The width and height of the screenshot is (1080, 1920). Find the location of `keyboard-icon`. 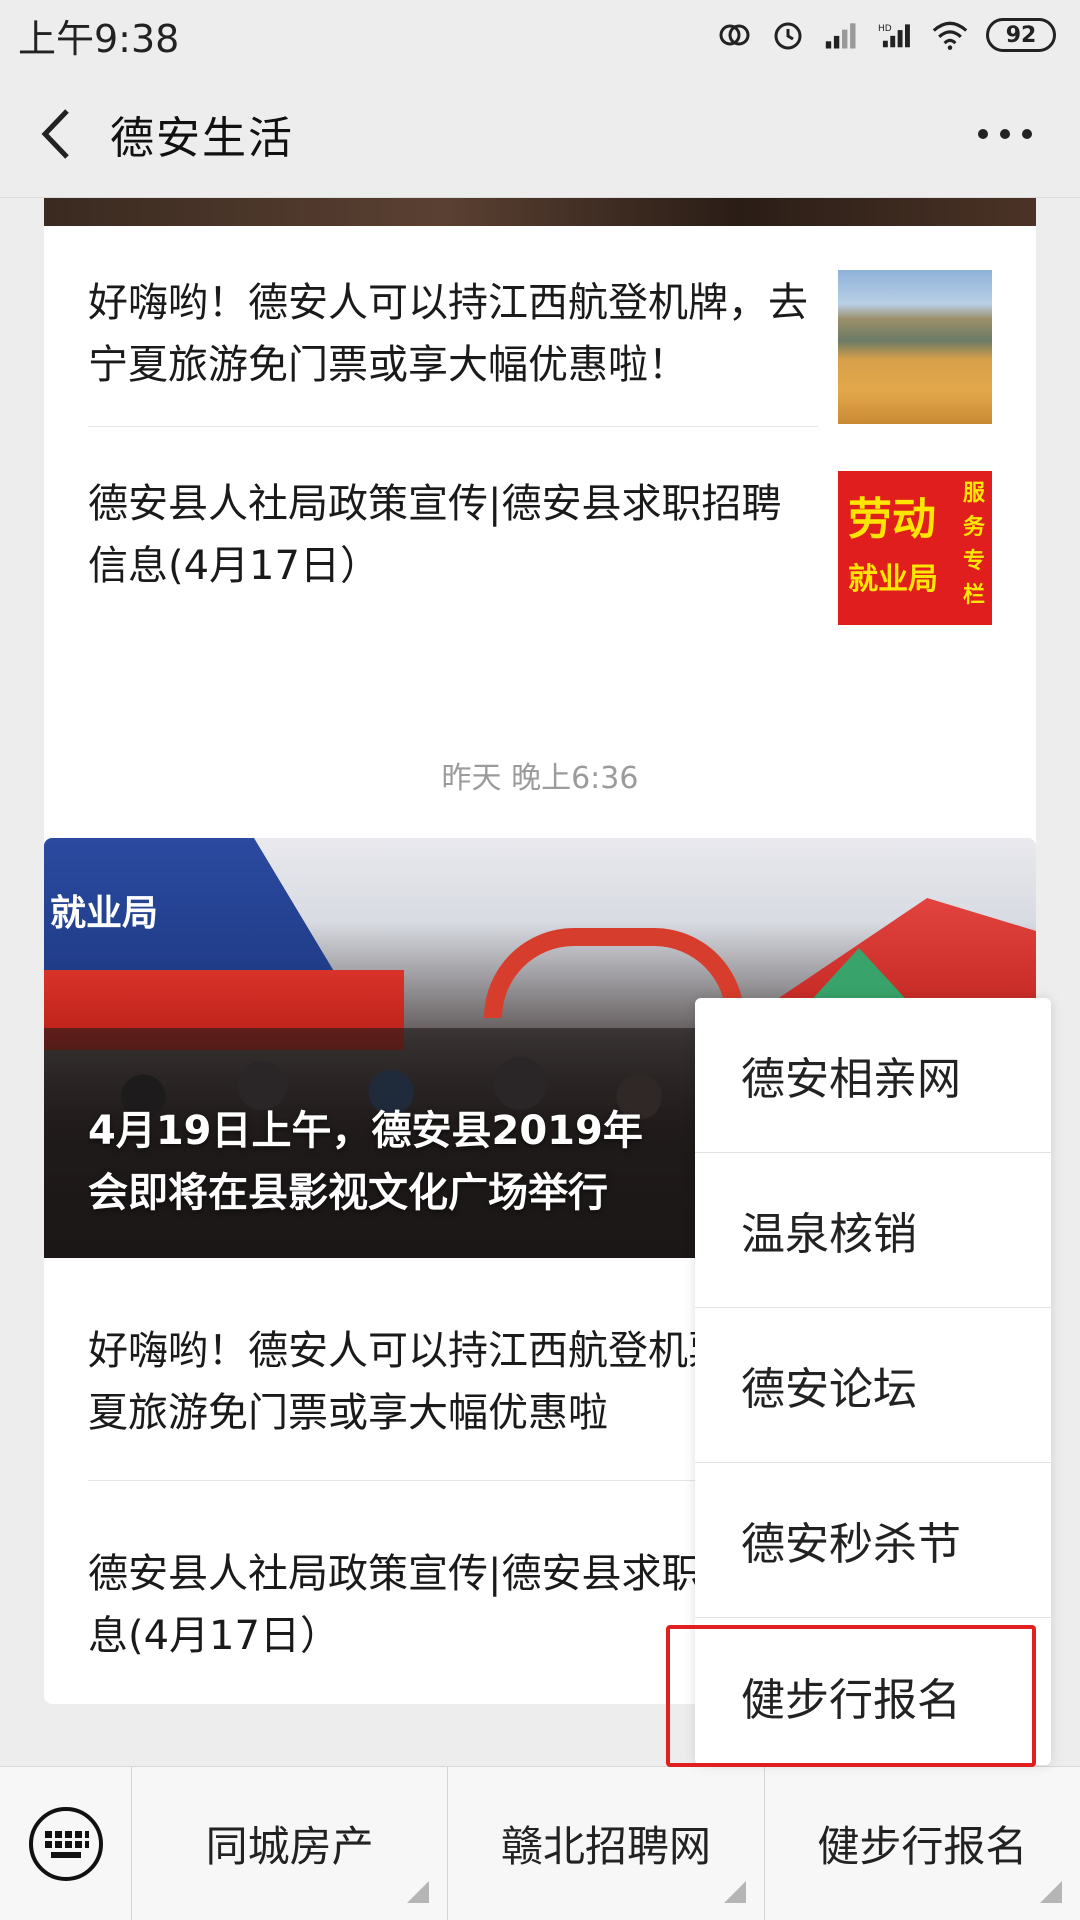

keyboard-icon is located at coordinates (65, 1843).